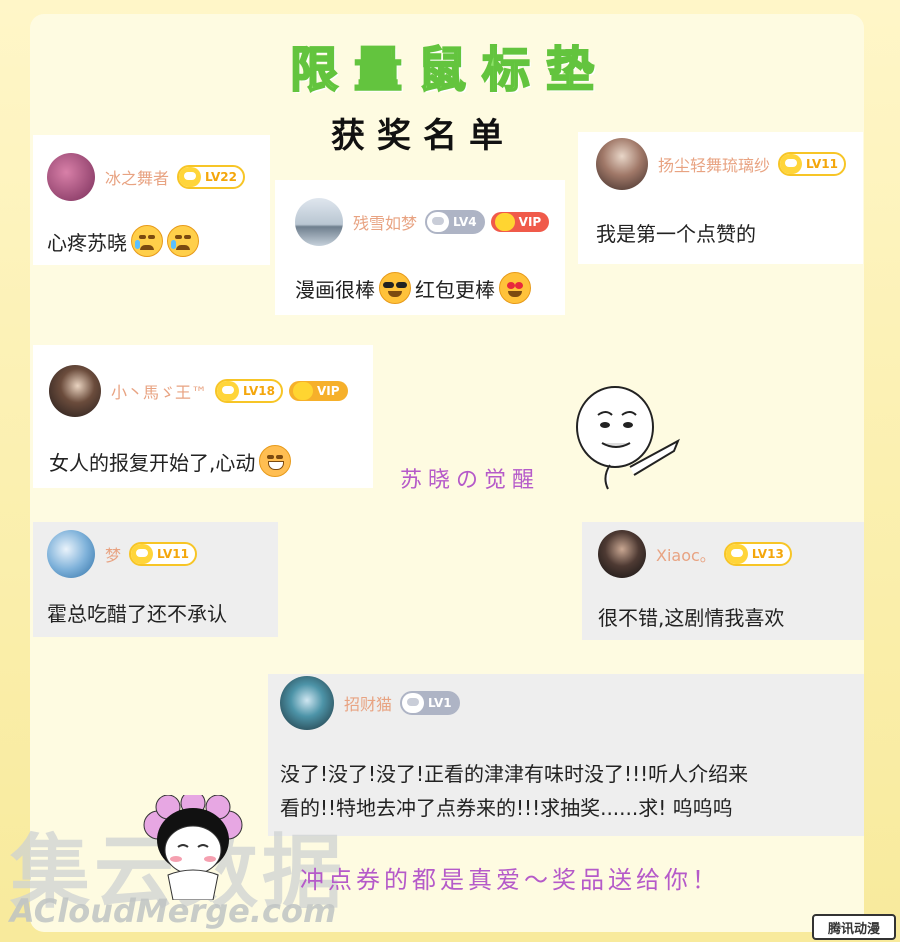  What do you see at coordinates (470, 480) in the screenshot?
I see `middle-caption: 苏晓の觉醒` at bounding box center [470, 480].